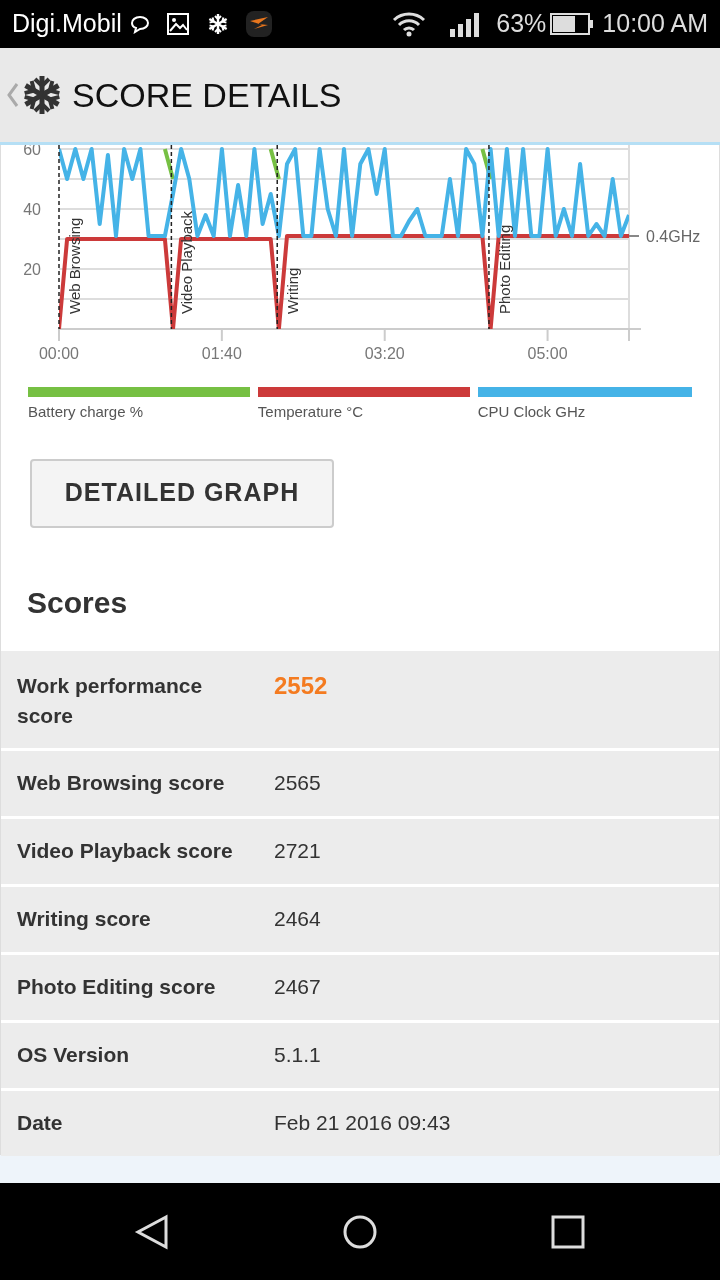 The height and width of the screenshot is (1280, 720). I want to click on score-value: 2552, so click(301, 685).